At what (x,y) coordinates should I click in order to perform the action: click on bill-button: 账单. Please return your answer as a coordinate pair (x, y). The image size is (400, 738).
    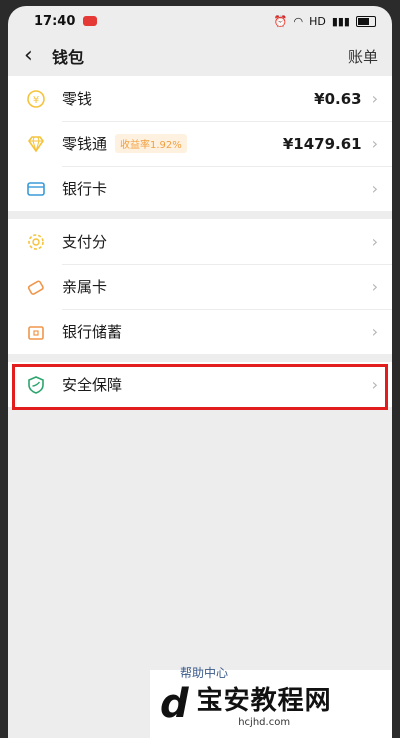
    Looking at the image, I should click on (363, 56).